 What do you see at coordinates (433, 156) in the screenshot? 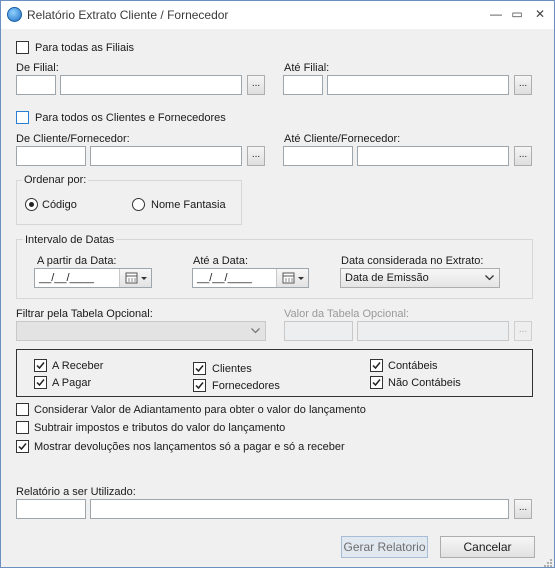
I see `to-client-name-input` at bounding box center [433, 156].